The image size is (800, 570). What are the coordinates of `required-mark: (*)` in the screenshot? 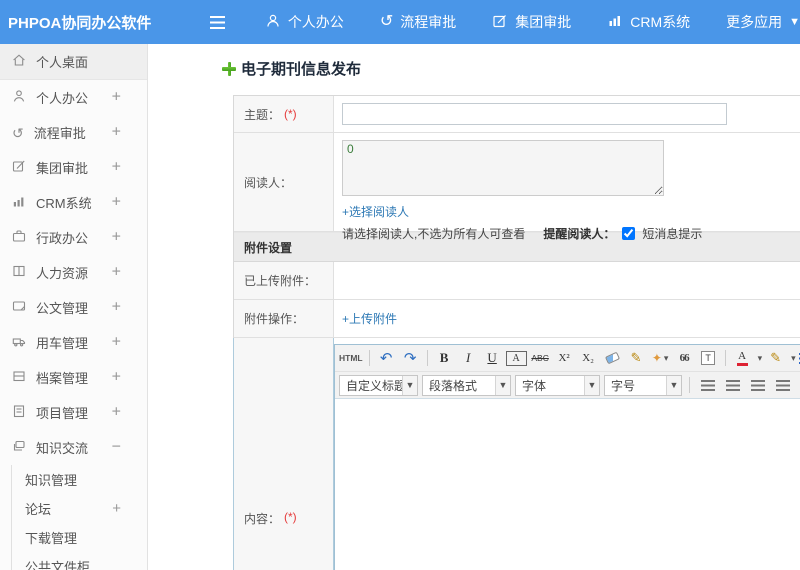 It's located at (290, 114).